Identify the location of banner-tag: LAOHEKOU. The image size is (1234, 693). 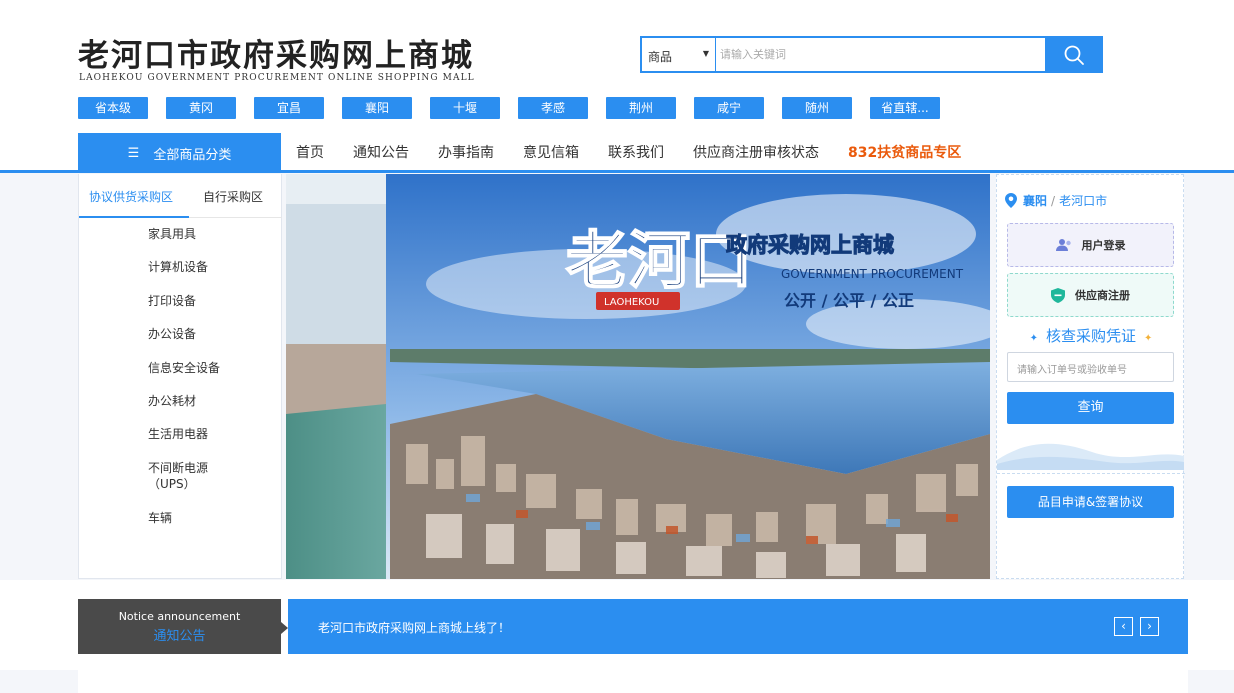
(631, 302).